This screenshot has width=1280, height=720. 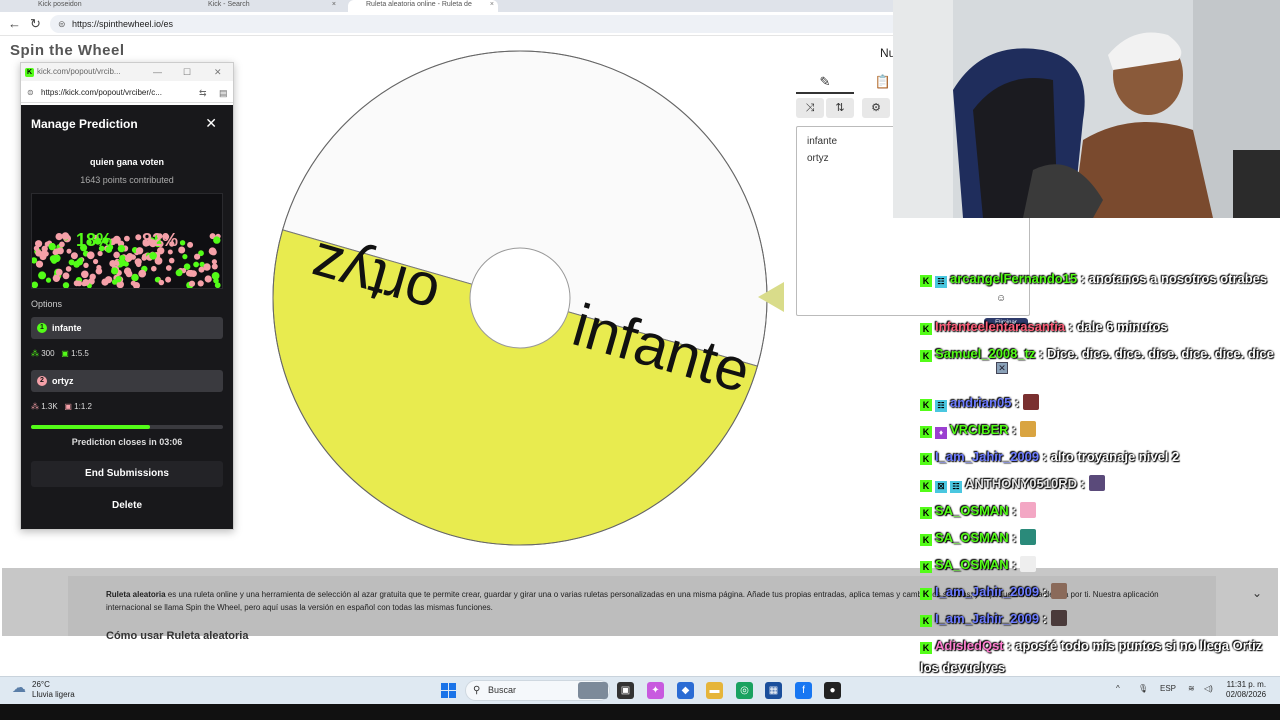 I want to click on url-input: ⊜ https://spinthewheel.io/es, so click(x=475, y=24).